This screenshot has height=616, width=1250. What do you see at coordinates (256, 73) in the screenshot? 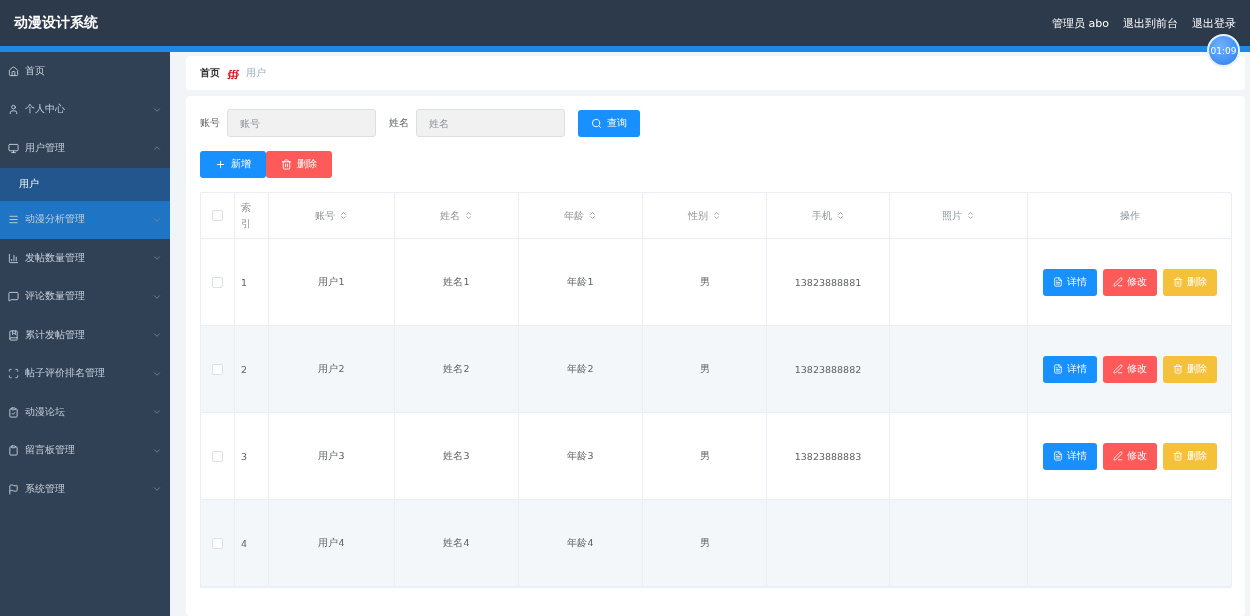
I see `breadcrumb-current: 用户` at bounding box center [256, 73].